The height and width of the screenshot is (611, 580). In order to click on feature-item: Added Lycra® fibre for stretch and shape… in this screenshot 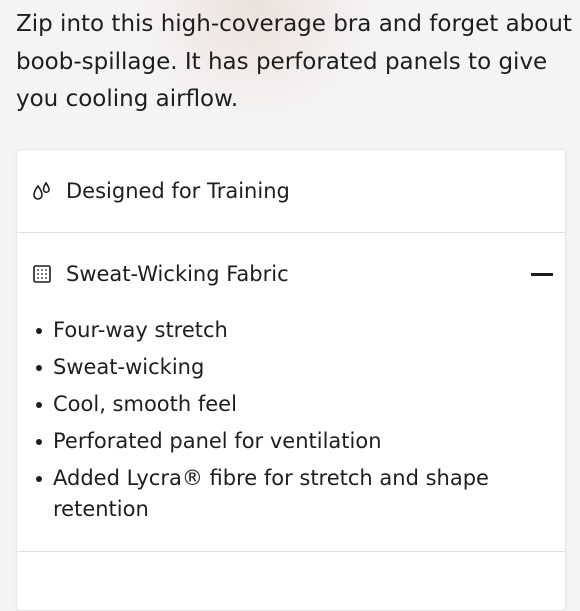, I will do `click(292, 494)`.